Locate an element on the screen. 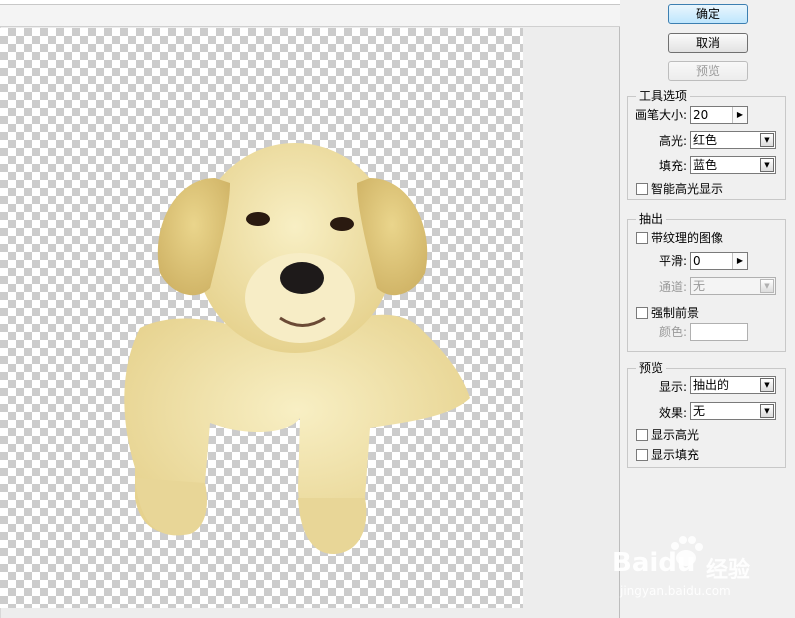 This screenshot has height=618, width=795. effect-select: 无 ▼ is located at coordinates (733, 411).